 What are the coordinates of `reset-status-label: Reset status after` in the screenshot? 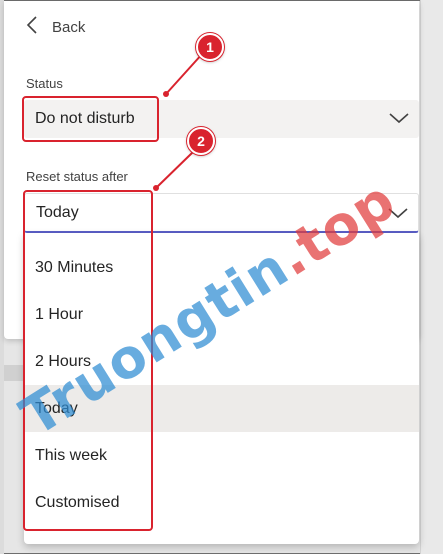 It's located at (77, 176).